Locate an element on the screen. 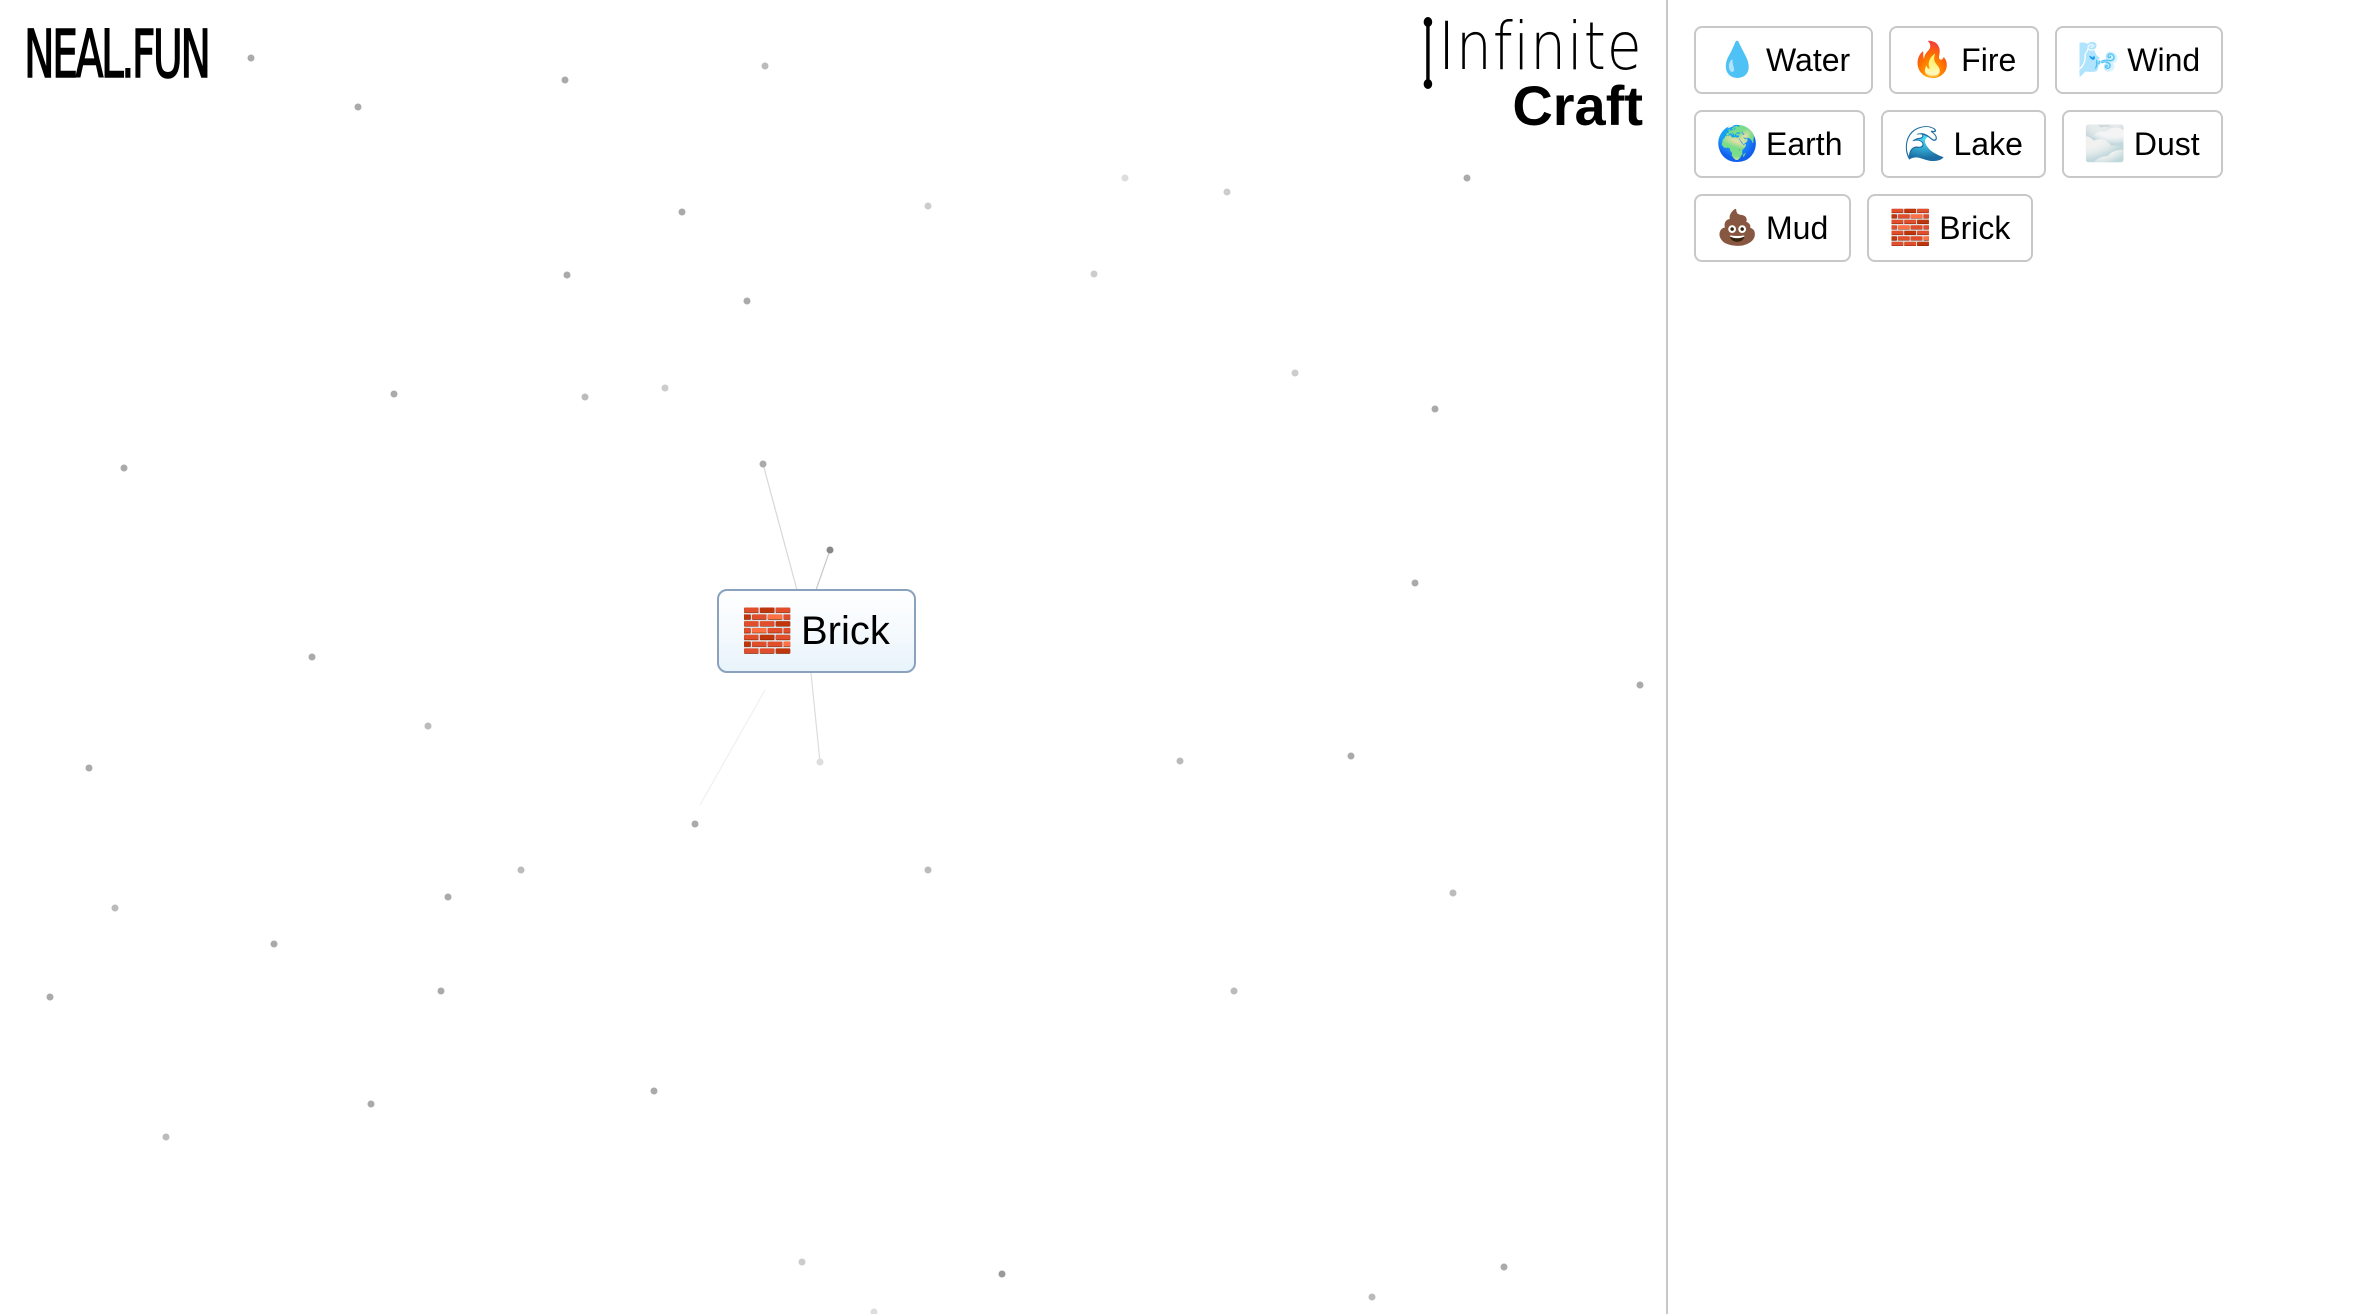 The width and height of the screenshot is (2360, 1314). element-list: 💧 Water 🔥 Fire 🌬️ Wind 🌍 Earth 🌊 Lake 🌫️ is located at coordinates (1964, 144).